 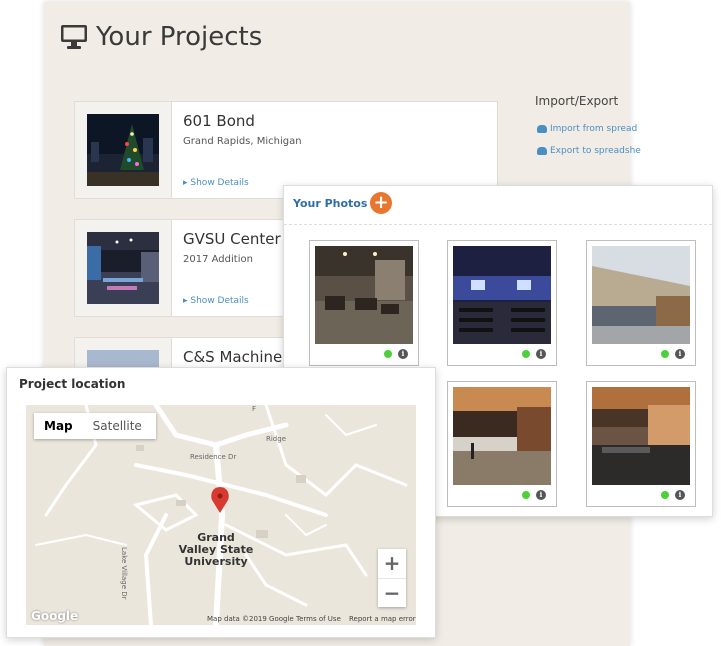 What do you see at coordinates (276, 439) in the screenshot?
I see `road-label: Ridge` at bounding box center [276, 439].